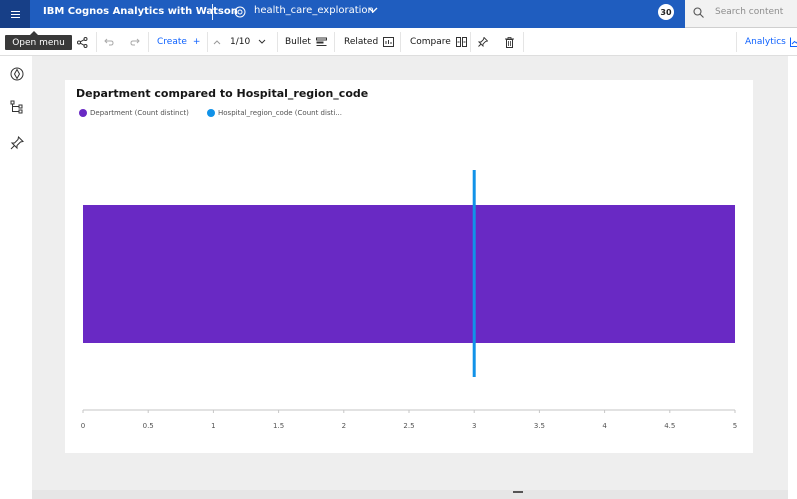 The width and height of the screenshot is (797, 499). Describe the element at coordinates (17, 74) in the screenshot. I see `navigation-icon` at that location.